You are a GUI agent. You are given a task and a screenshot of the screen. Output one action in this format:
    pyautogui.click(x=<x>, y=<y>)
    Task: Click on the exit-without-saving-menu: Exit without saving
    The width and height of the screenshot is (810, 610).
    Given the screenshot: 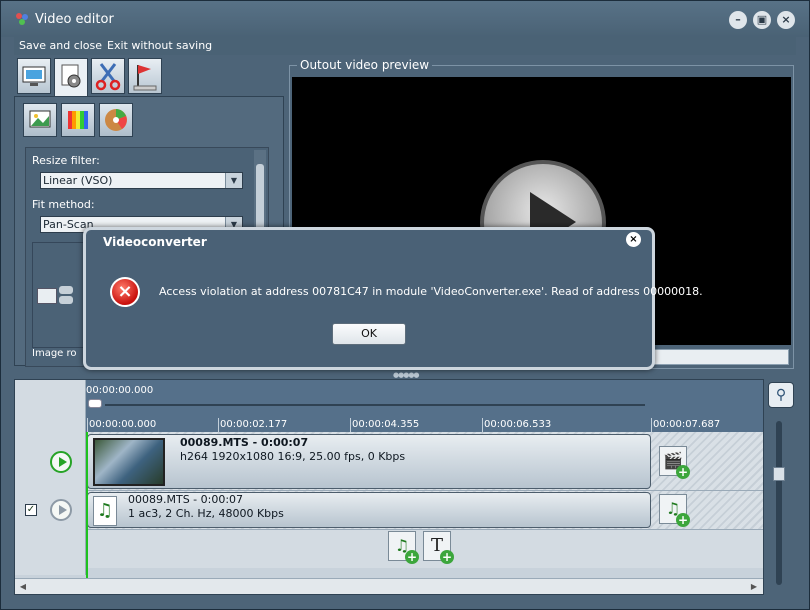 What is the action you would take?
    pyautogui.click(x=159, y=45)
    